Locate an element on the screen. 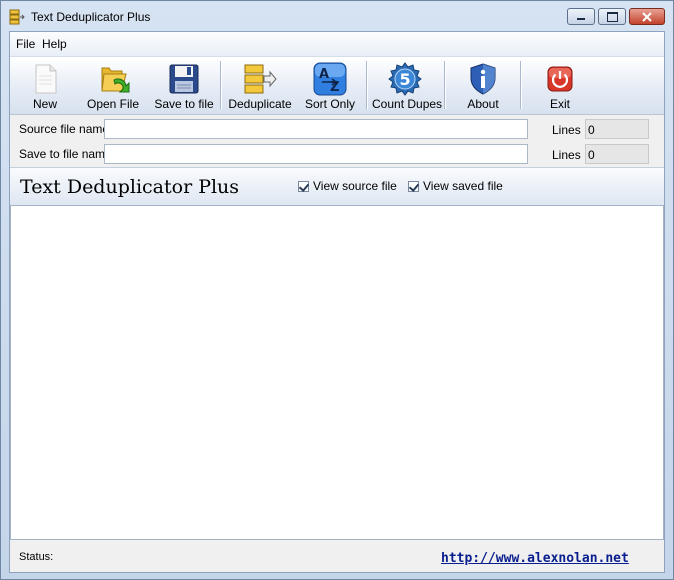 The height and width of the screenshot is (580, 674). open-folder-icon is located at coordinates (115, 80).